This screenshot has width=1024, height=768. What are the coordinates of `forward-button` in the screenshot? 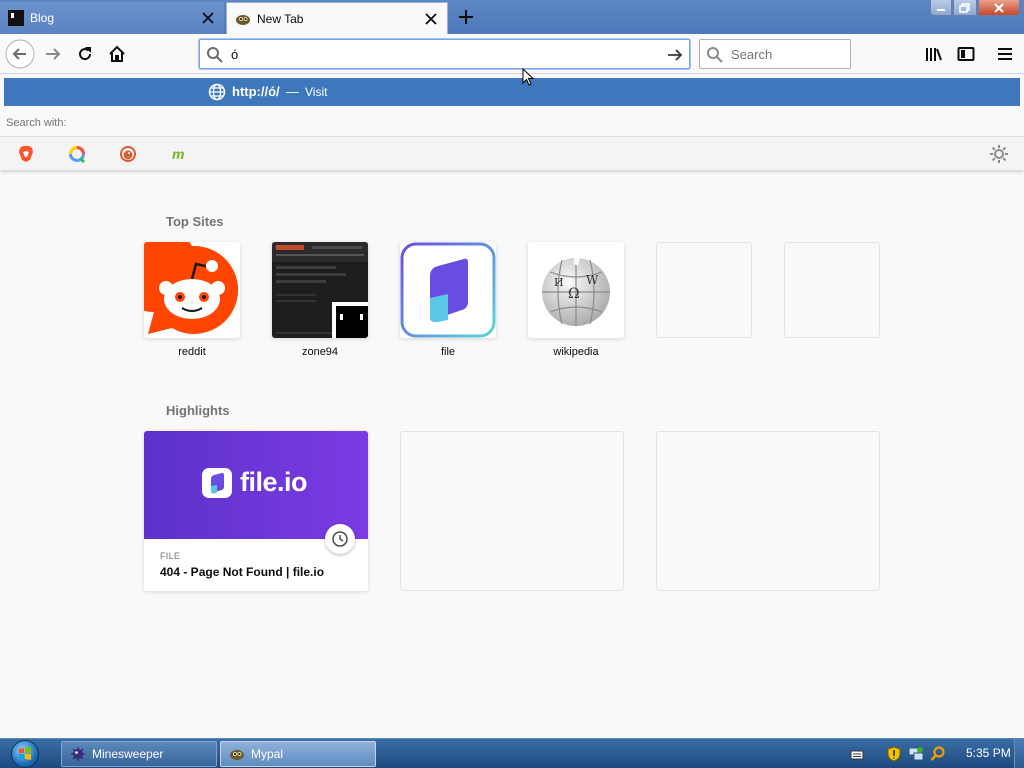 It's located at (53, 54).